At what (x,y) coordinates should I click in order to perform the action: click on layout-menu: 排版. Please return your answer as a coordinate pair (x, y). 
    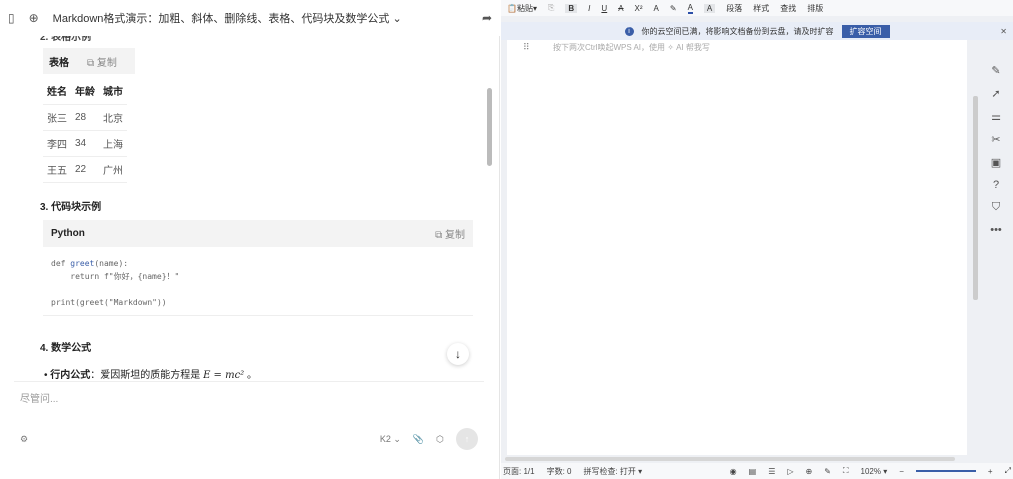
    Looking at the image, I should click on (815, 8).